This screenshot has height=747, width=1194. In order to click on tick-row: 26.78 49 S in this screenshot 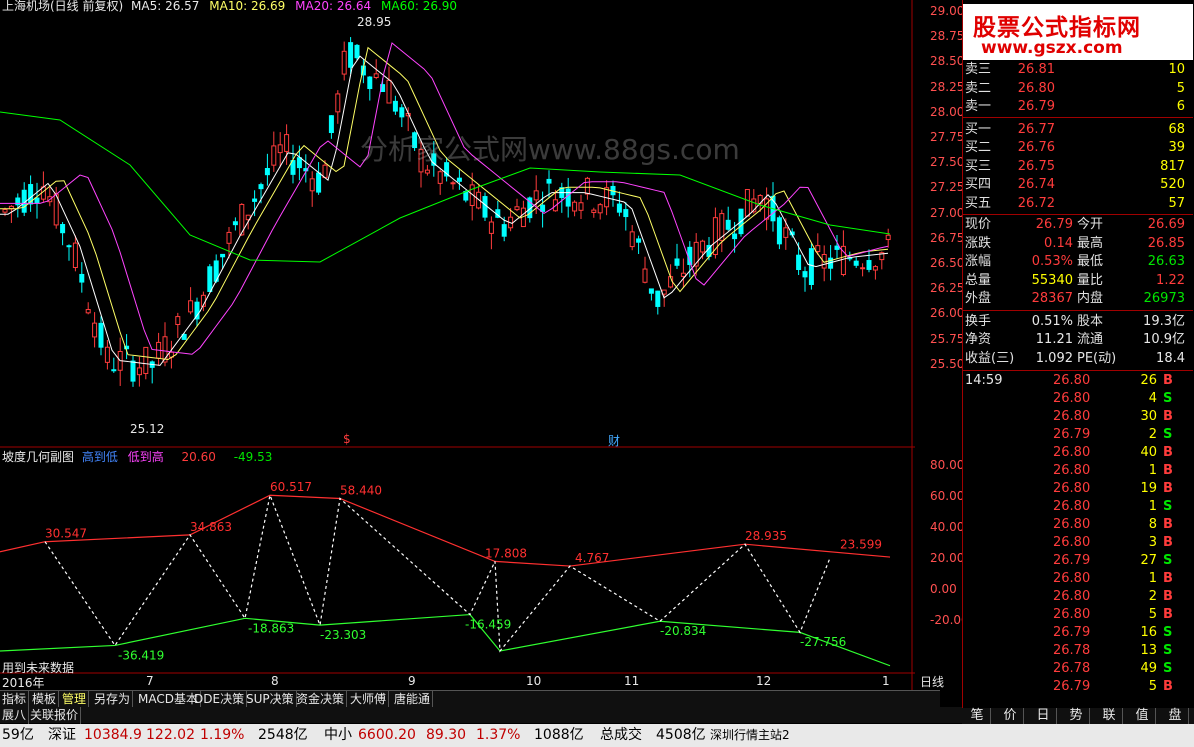, I will do `click(1078, 669)`.